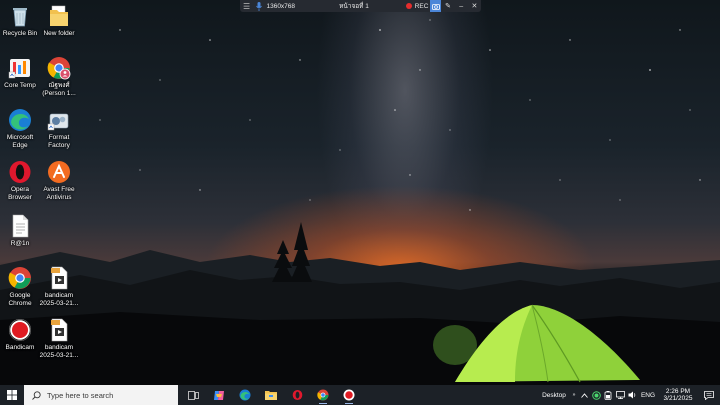 Image resolution: width=720 pixels, height=405 pixels. Describe the element at coordinates (436, 6) in the screenshot. I see `camera-icon` at that location.